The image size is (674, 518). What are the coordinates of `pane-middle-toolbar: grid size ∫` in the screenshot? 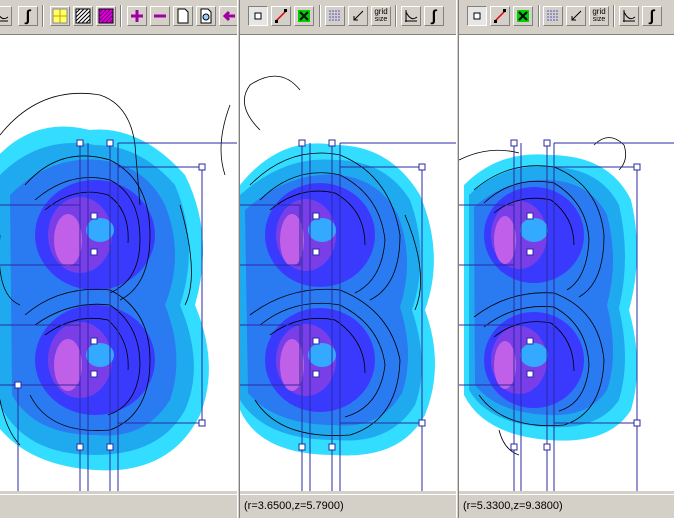 It's located at (348, 17).